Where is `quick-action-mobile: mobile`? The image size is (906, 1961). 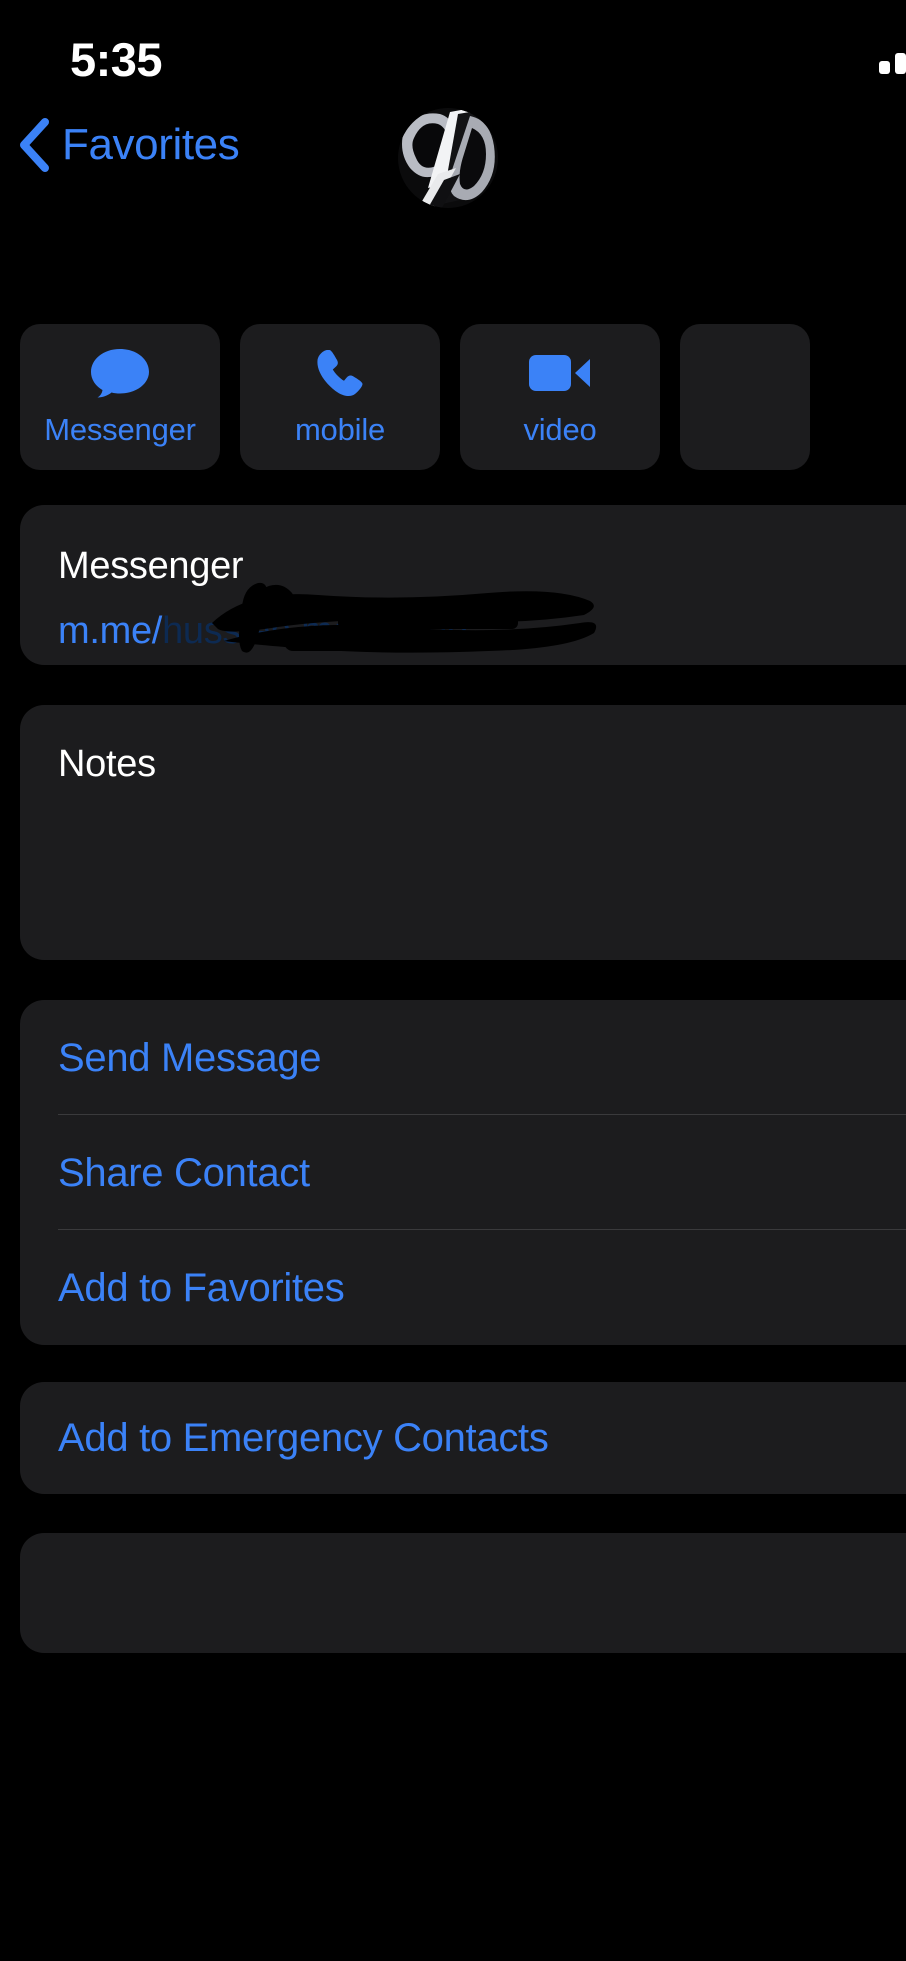
quick-action-mobile: mobile is located at coordinates (340, 397).